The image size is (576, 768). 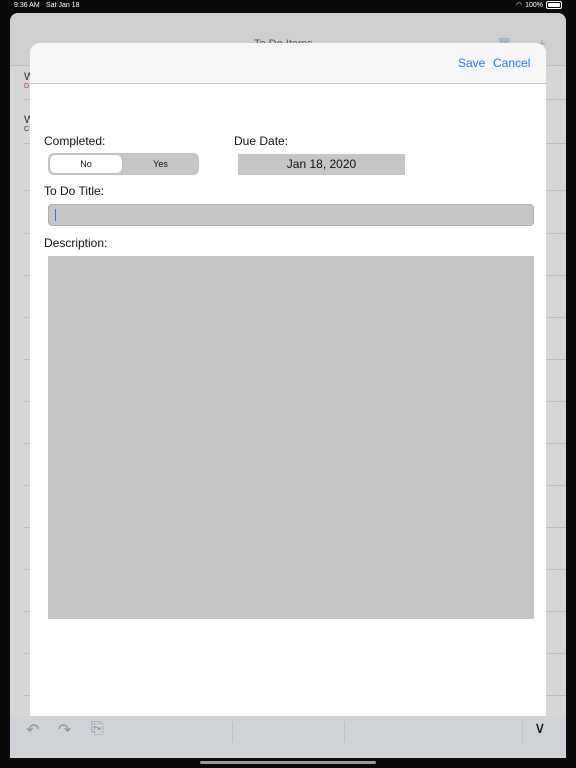 What do you see at coordinates (261, 141) in the screenshot?
I see `due-date-label: Due Date:` at bounding box center [261, 141].